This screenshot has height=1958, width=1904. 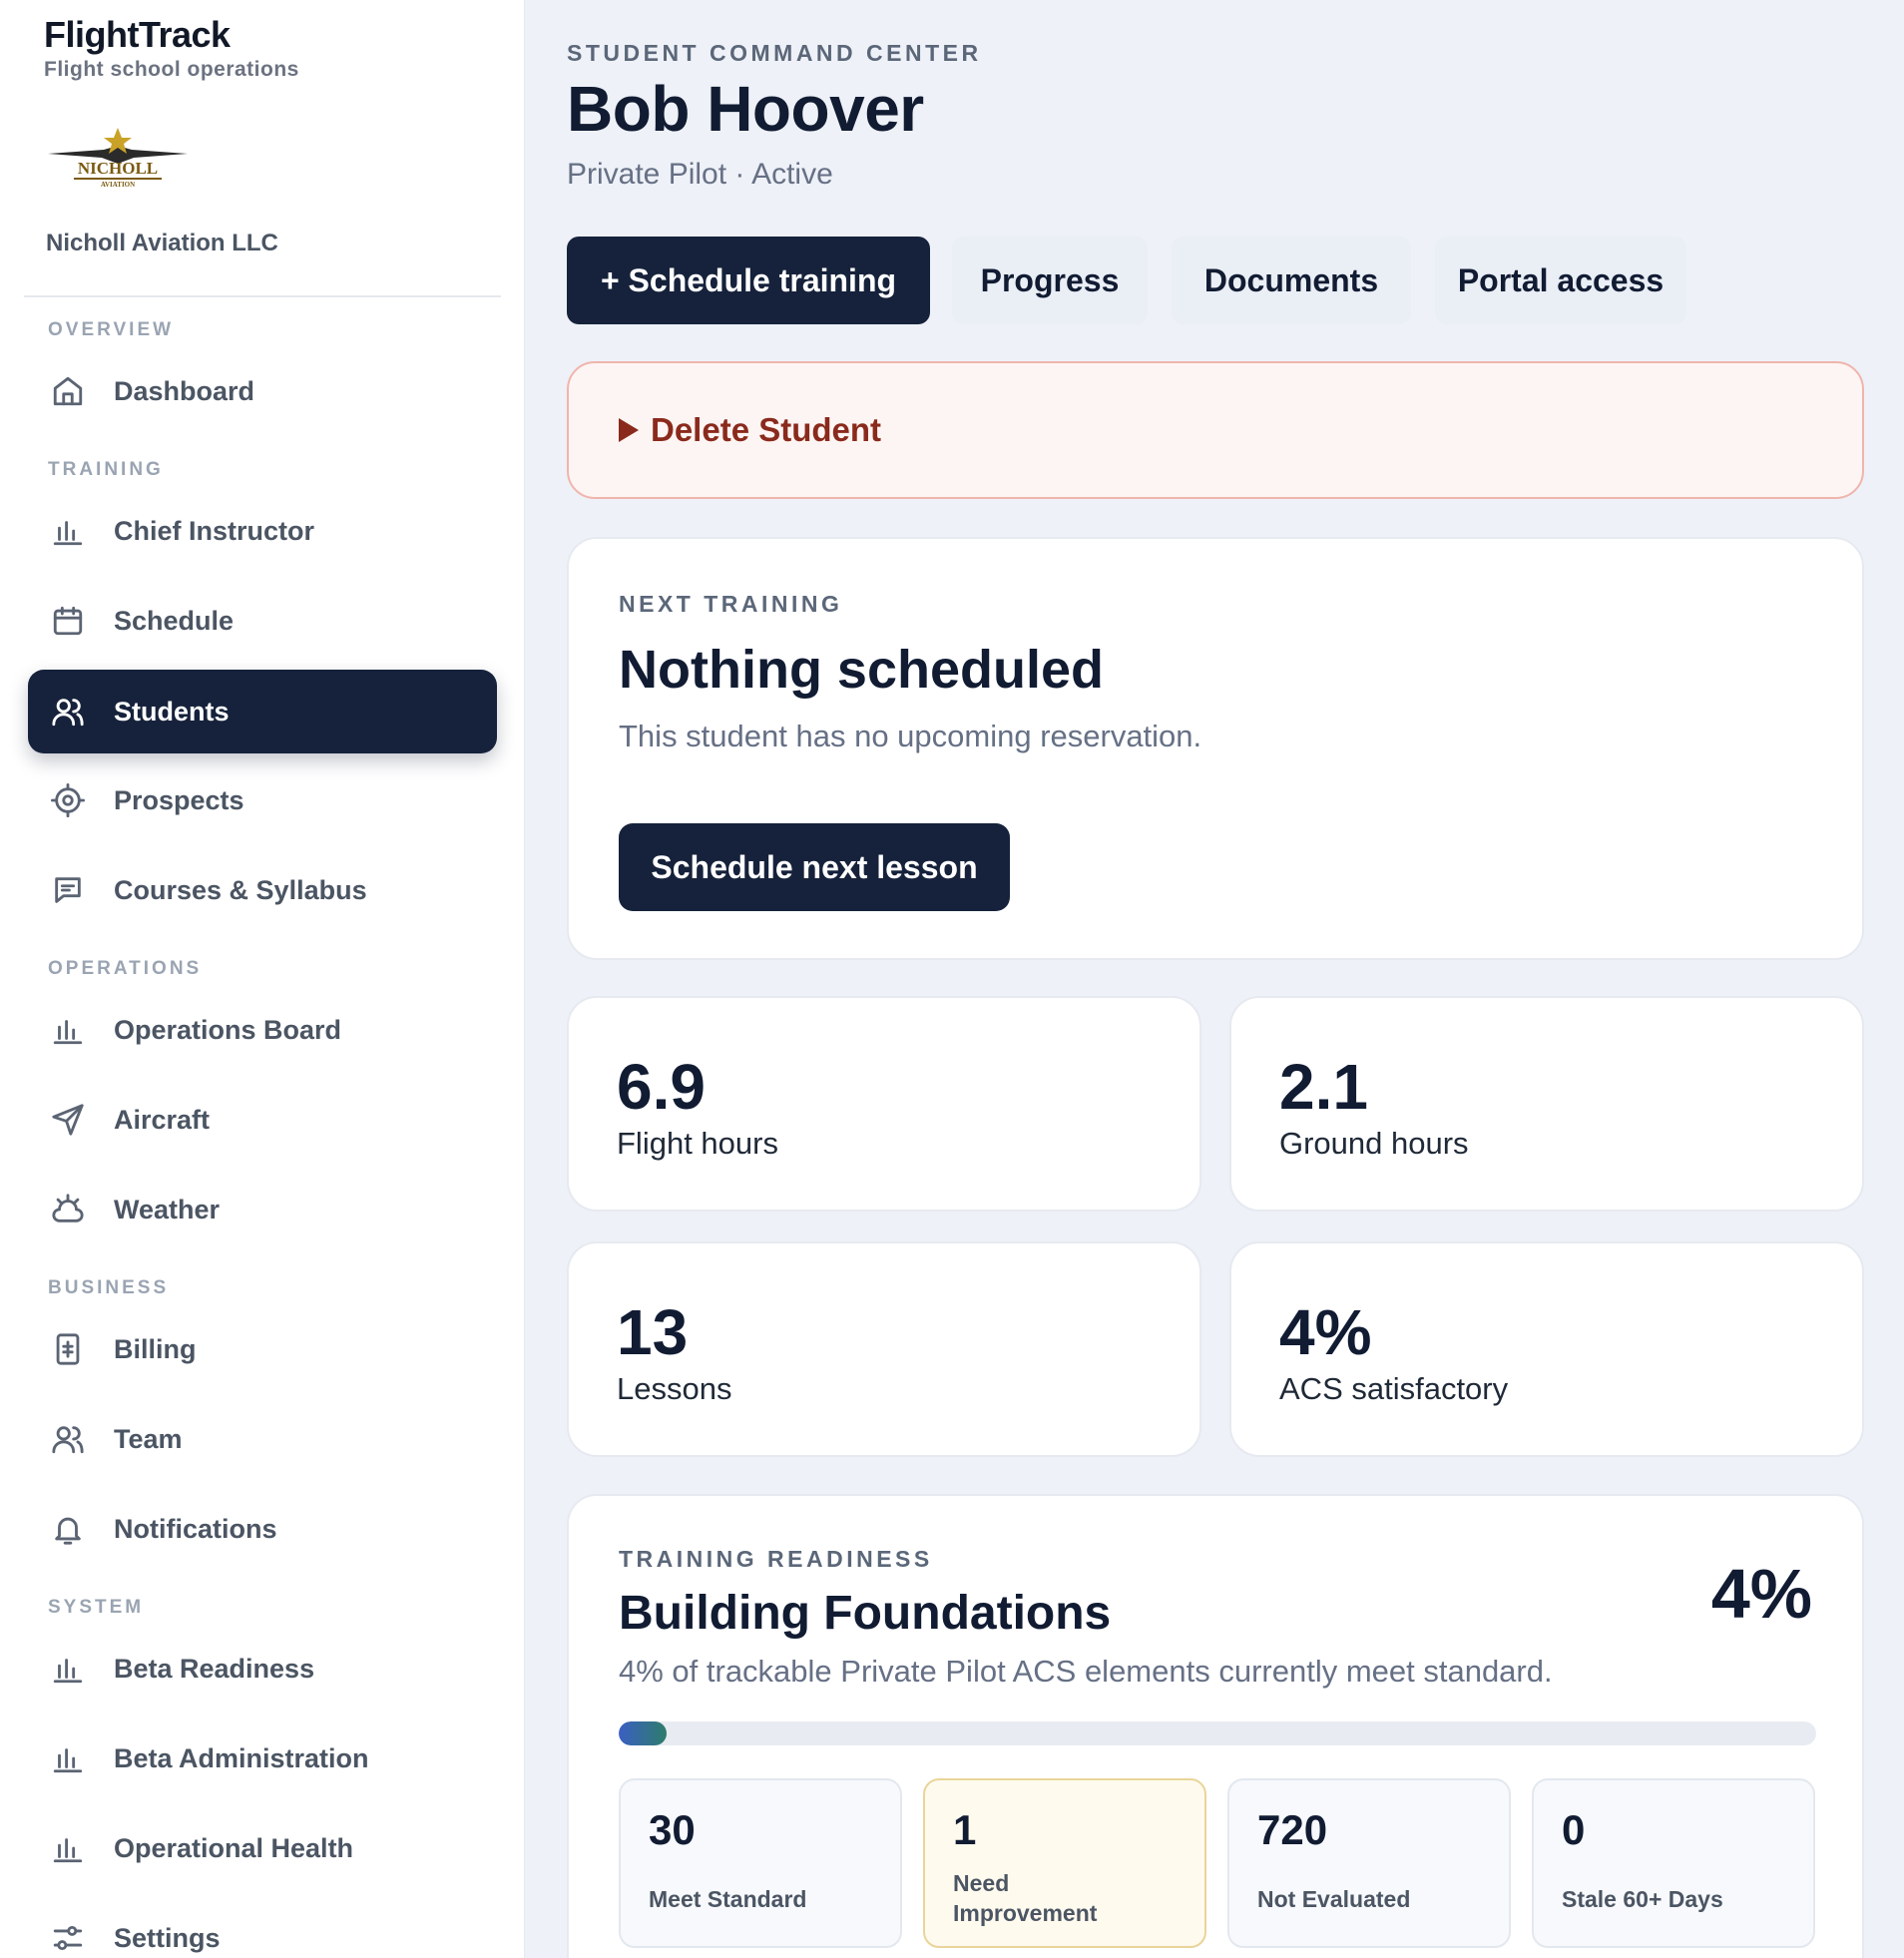 What do you see at coordinates (861, 670) in the screenshot?
I see `next-training-title: Nothing scheduled` at bounding box center [861, 670].